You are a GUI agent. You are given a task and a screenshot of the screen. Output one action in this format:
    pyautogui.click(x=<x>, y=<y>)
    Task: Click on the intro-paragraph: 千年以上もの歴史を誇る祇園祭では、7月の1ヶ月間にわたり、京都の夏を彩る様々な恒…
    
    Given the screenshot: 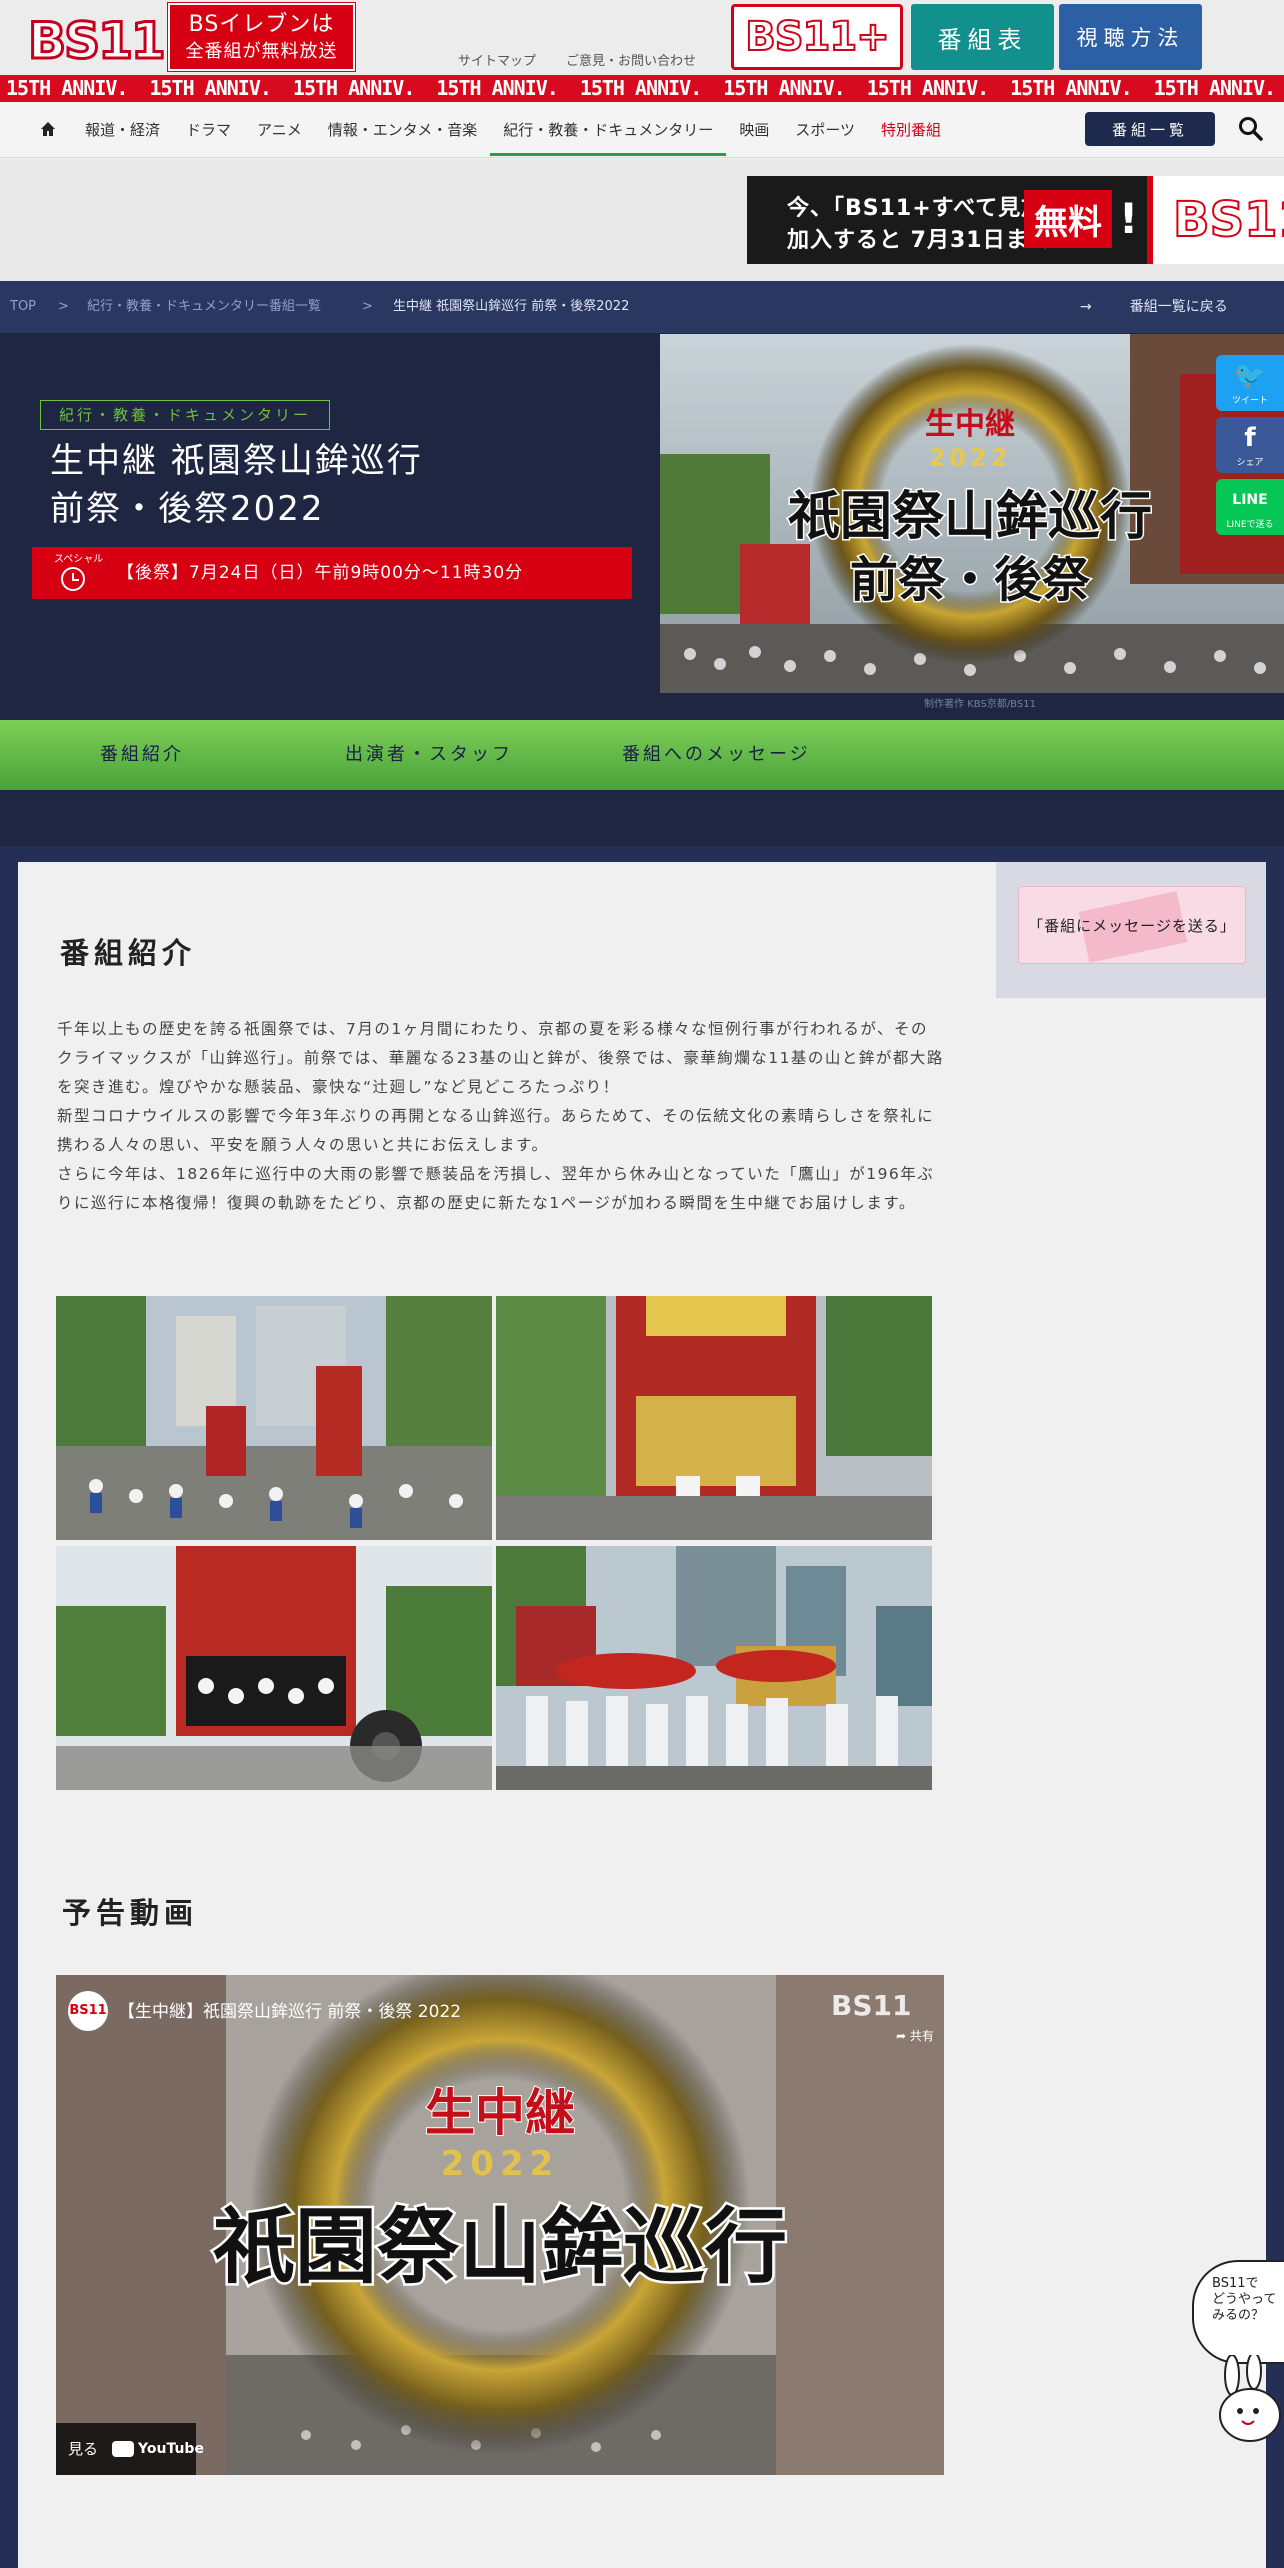 What is the action you would take?
    pyautogui.click(x=500, y=1058)
    